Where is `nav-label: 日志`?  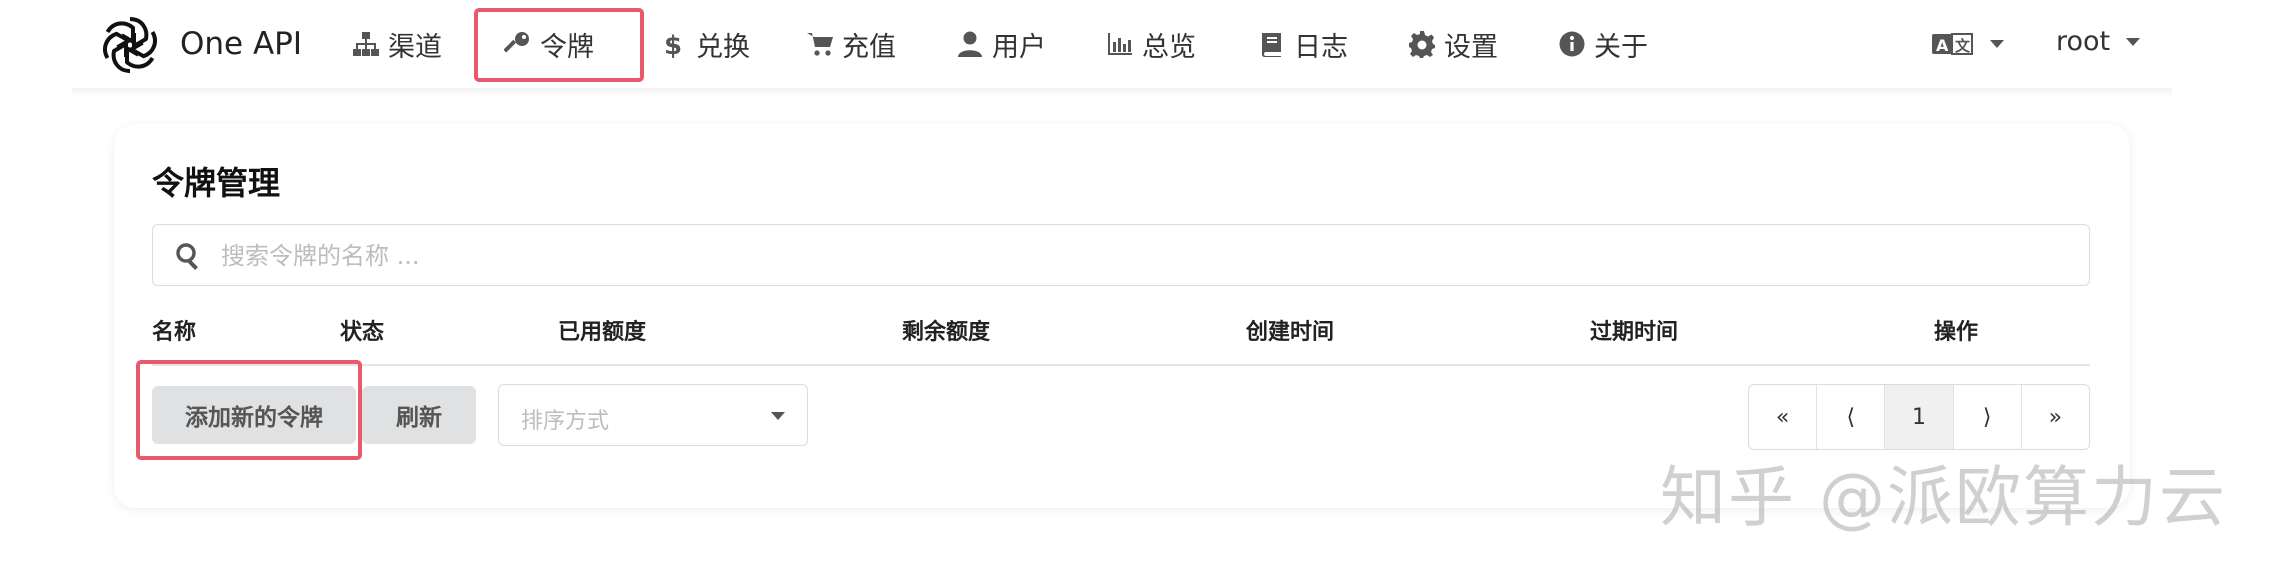 nav-label: 日志 is located at coordinates (1321, 47).